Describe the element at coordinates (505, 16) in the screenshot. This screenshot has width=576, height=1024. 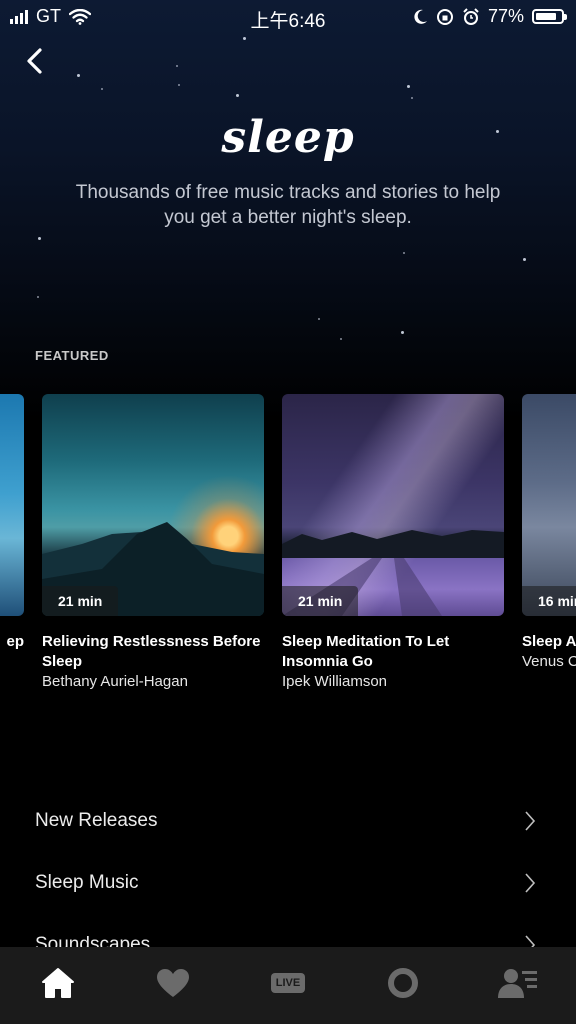
I see `battery-percent: 77%` at that location.